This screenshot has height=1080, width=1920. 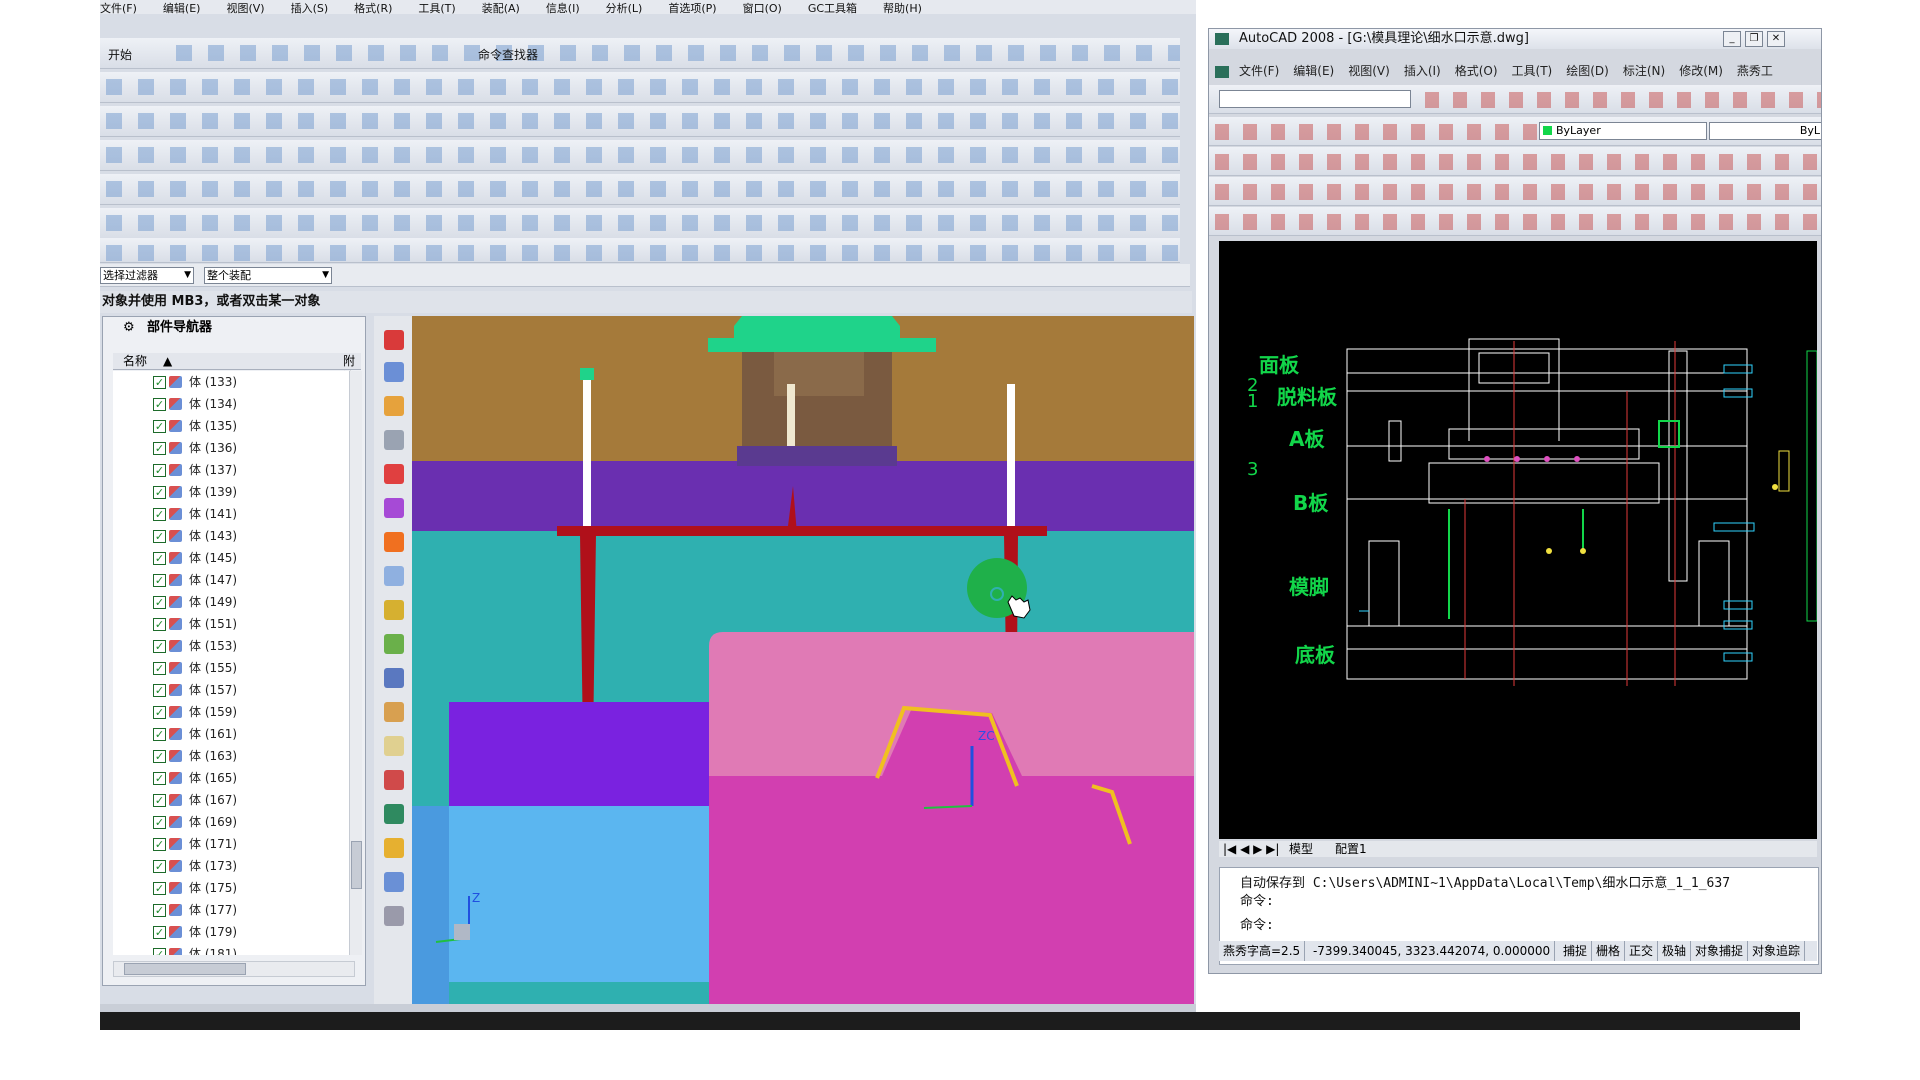 What do you see at coordinates (237, 470) in the screenshot?
I see `navigator-row: ✓ 体 (137)` at bounding box center [237, 470].